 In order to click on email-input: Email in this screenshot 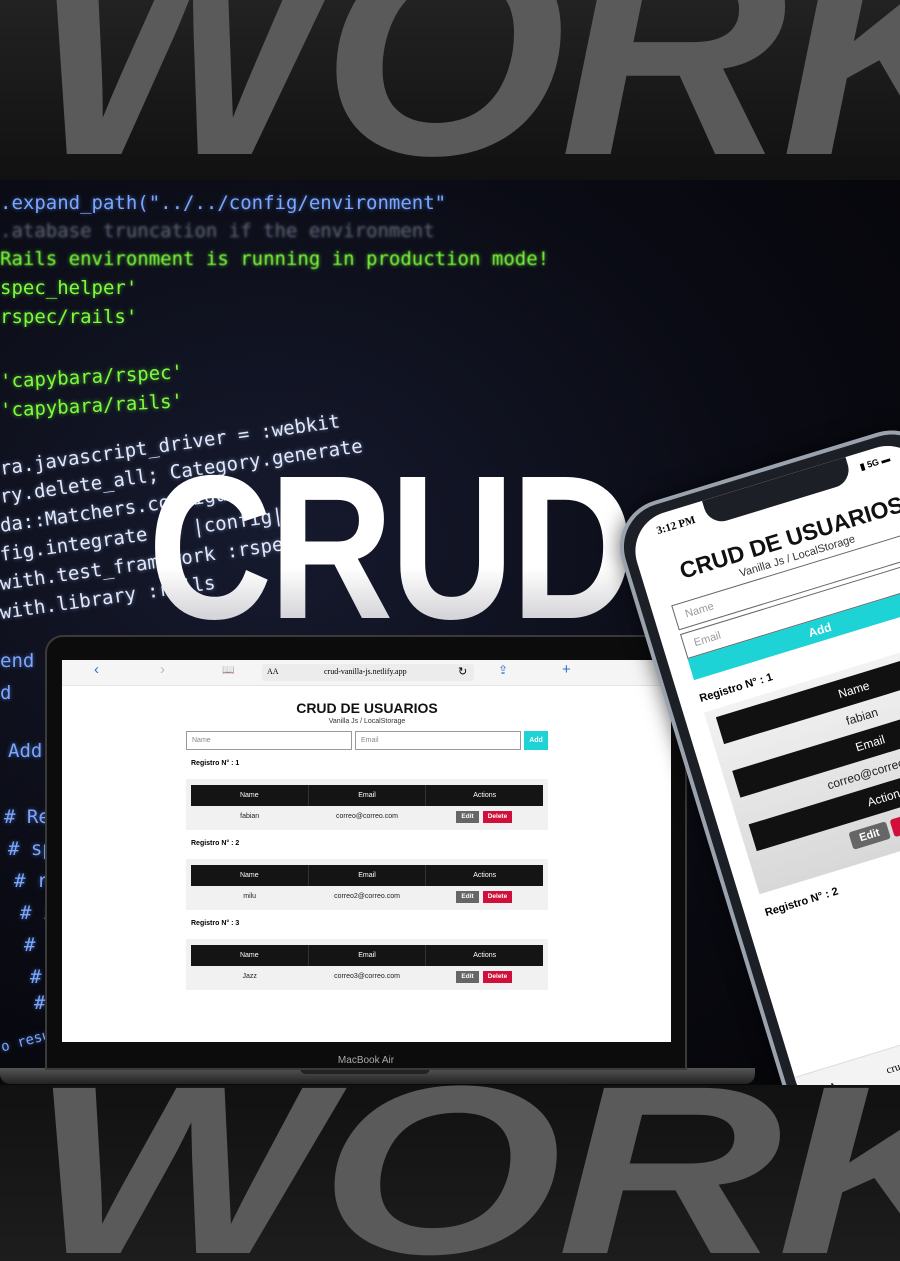, I will do `click(438, 740)`.